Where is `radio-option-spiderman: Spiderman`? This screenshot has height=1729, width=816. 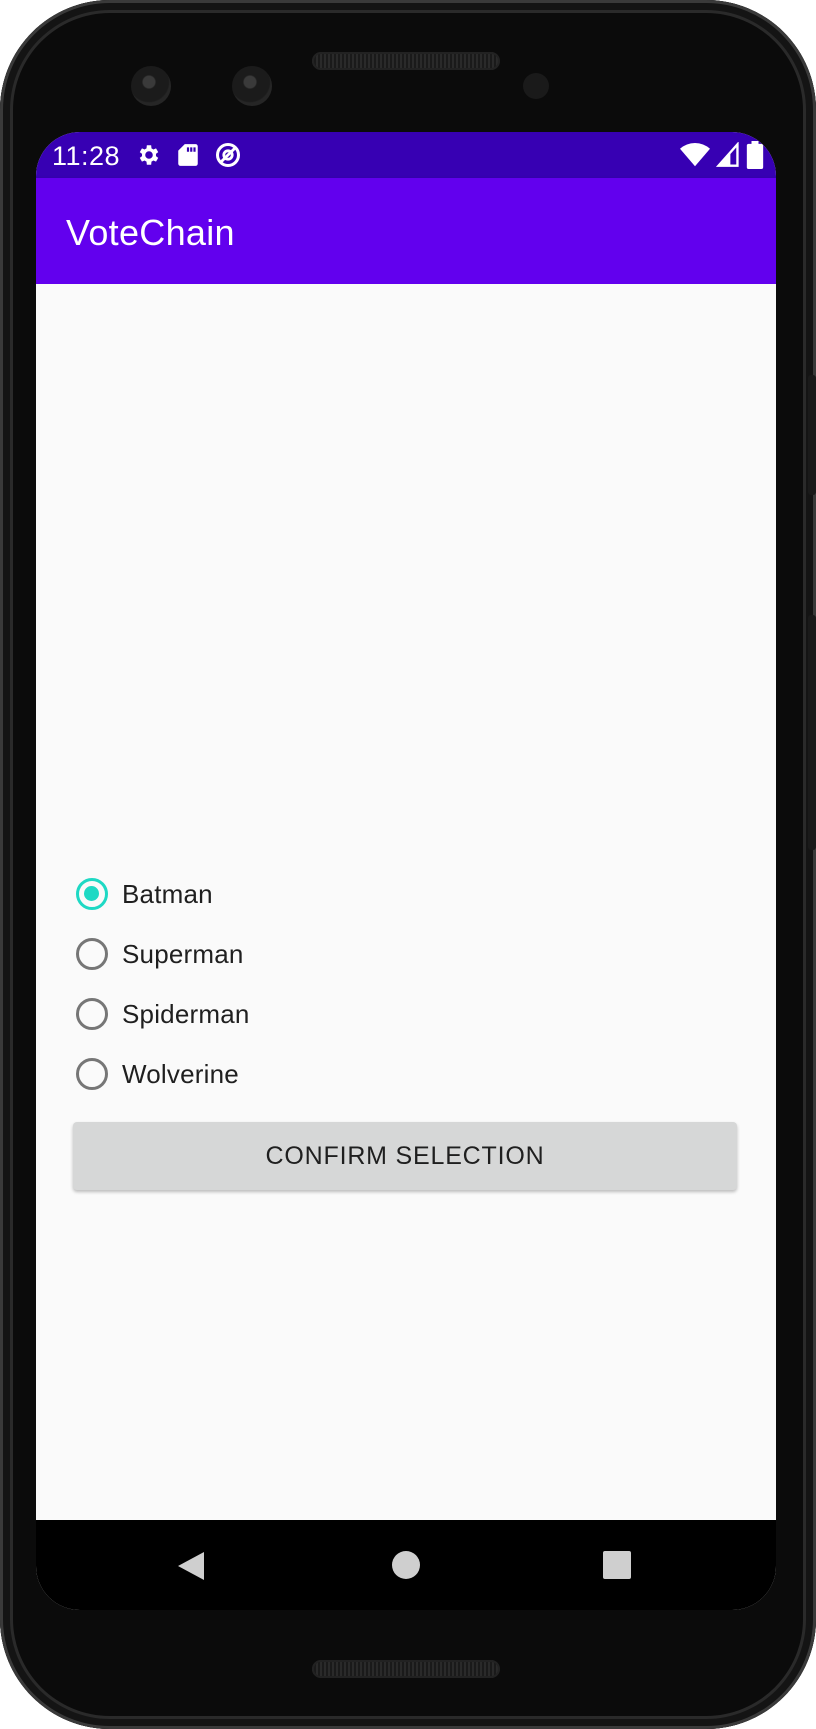
radio-option-spiderman: Spiderman is located at coordinates (372, 1014).